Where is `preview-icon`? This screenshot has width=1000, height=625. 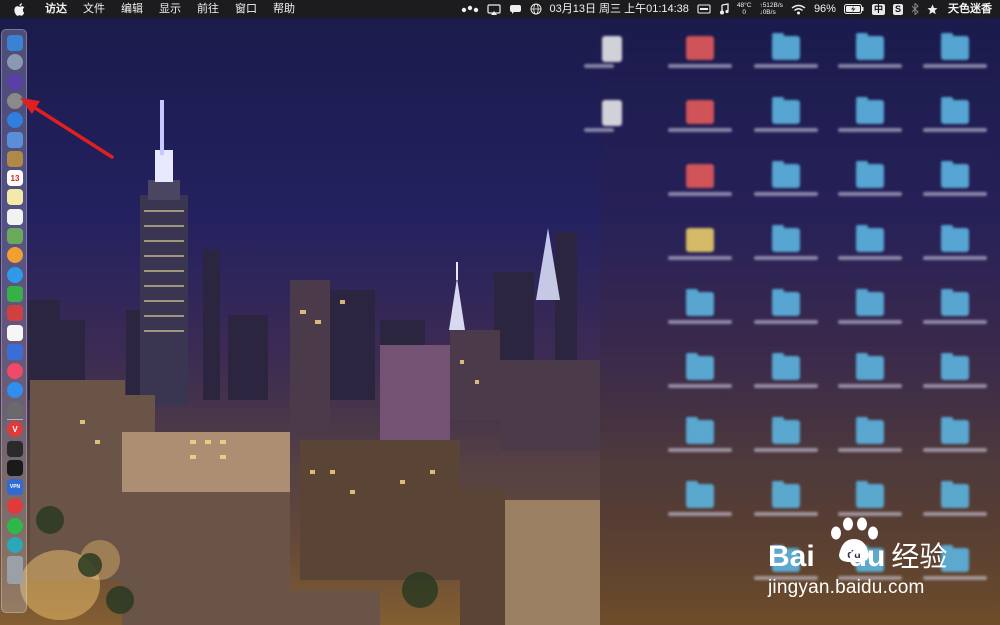 preview-icon is located at coordinates (15, 139).